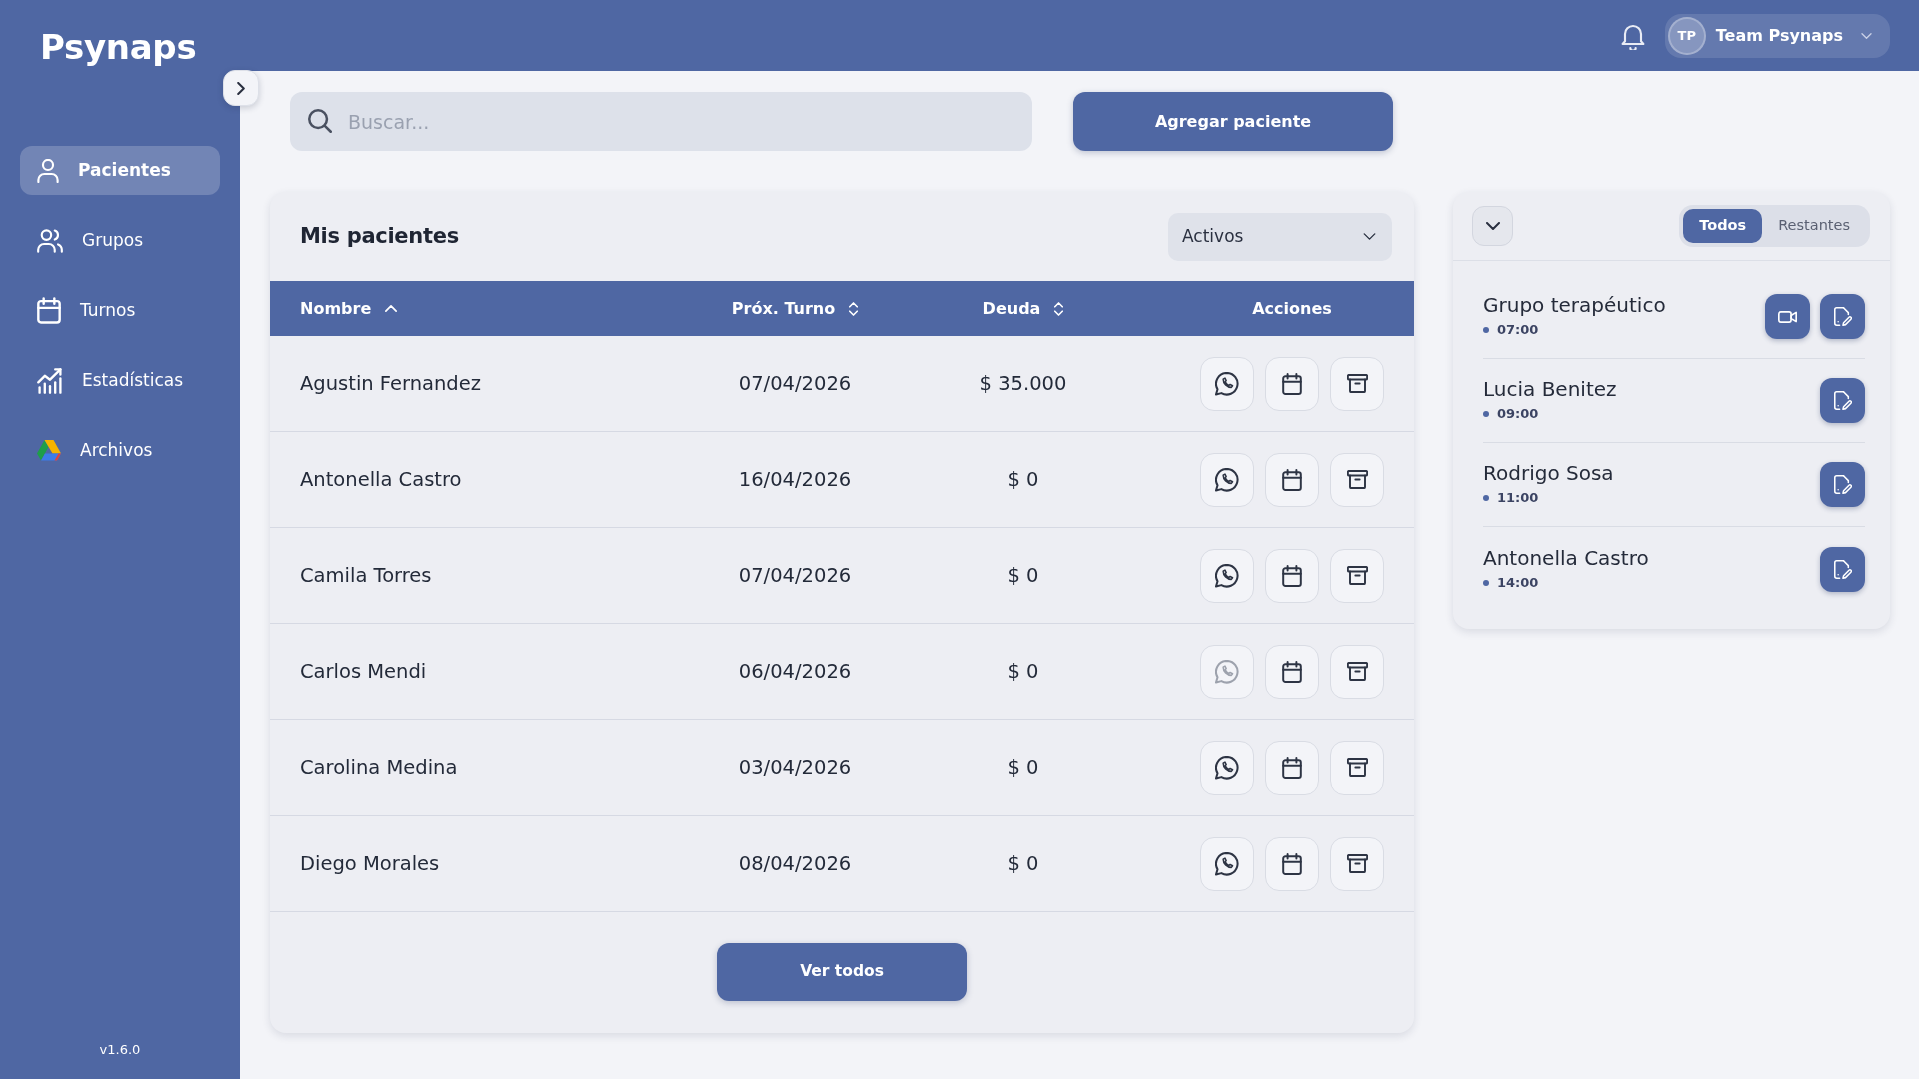 The width and height of the screenshot is (1919, 1079). What do you see at coordinates (1518, 330) in the screenshot?
I see `appointment-time: 07:00` at bounding box center [1518, 330].